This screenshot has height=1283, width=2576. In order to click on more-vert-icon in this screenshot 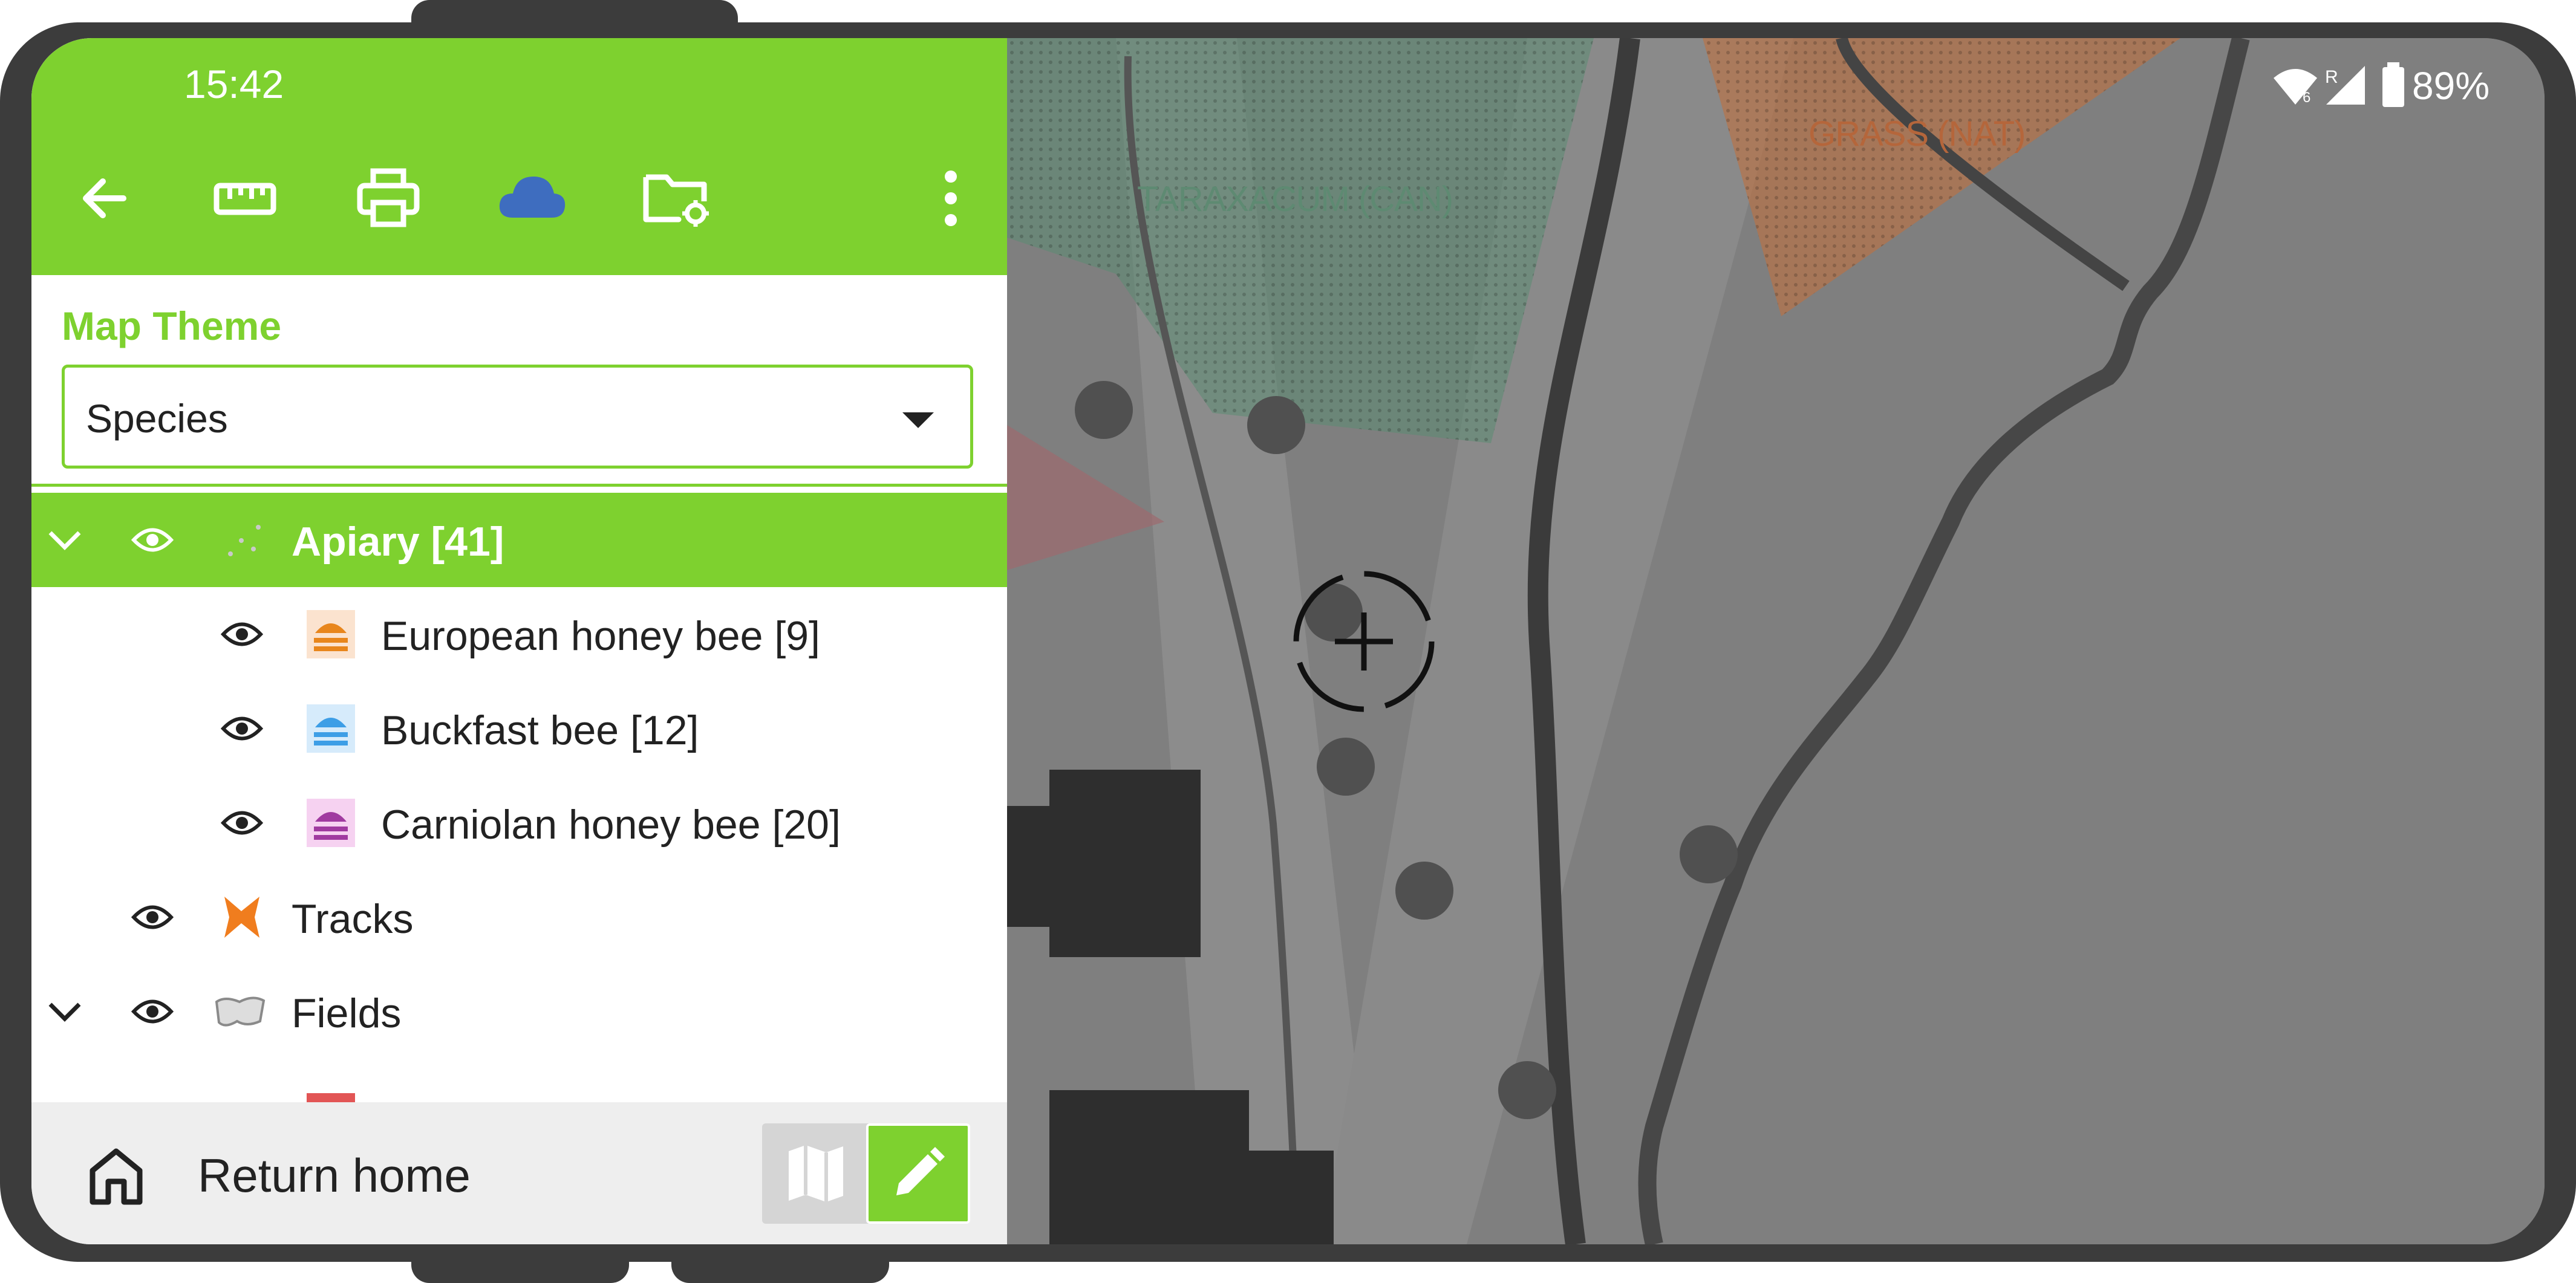, I will do `click(951, 198)`.